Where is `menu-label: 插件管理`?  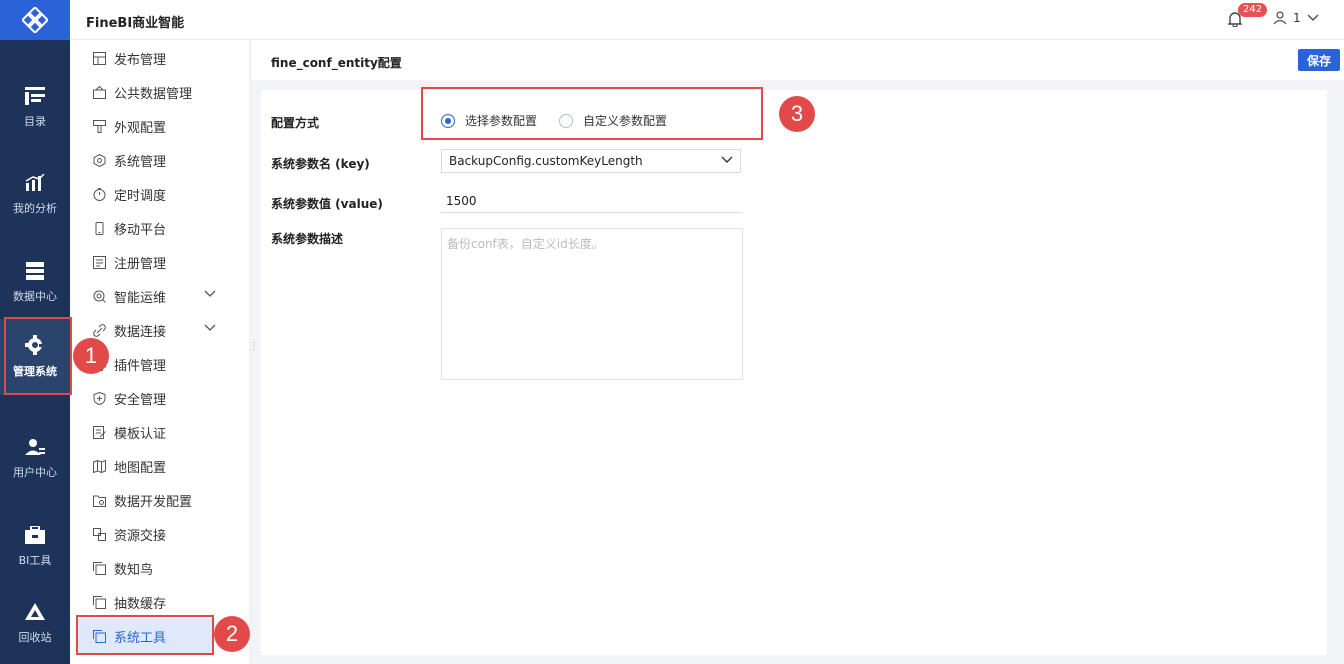
menu-label: 插件管理 is located at coordinates (140, 366).